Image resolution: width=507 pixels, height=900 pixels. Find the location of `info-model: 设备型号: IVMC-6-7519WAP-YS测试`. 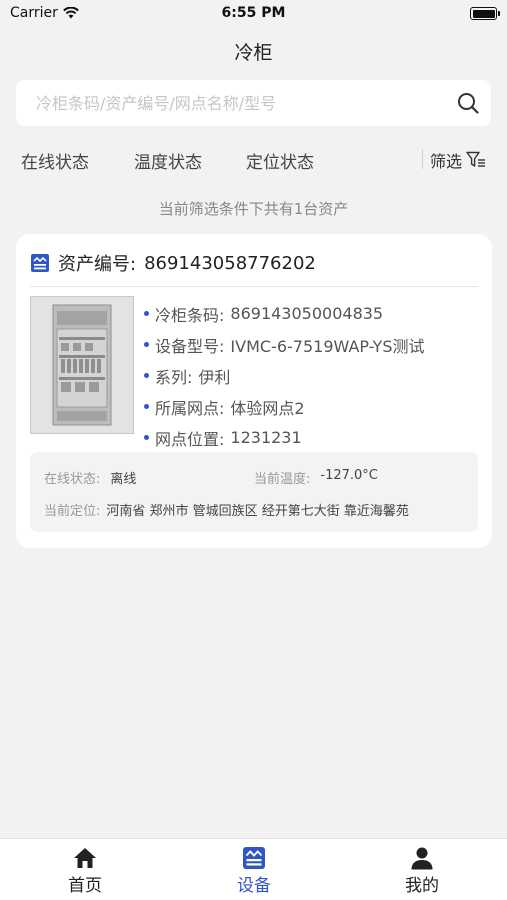

info-model: 设备型号: IVMC-6-7519WAP-YS测试 is located at coordinates (309, 344).